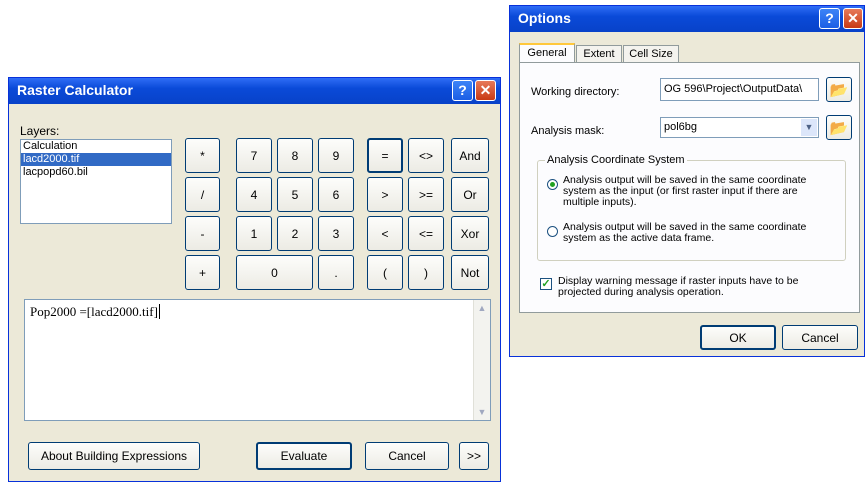  Describe the element at coordinates (336, 233) in the screenshot. I see `key-3: 3` at that location.